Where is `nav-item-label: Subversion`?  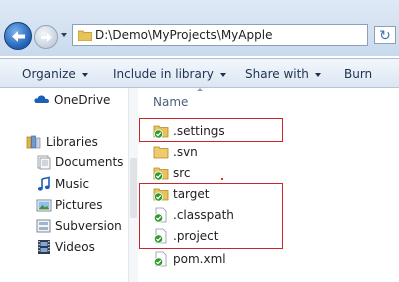
nav-item-label: Subversion is located at coordinates (88, 226).